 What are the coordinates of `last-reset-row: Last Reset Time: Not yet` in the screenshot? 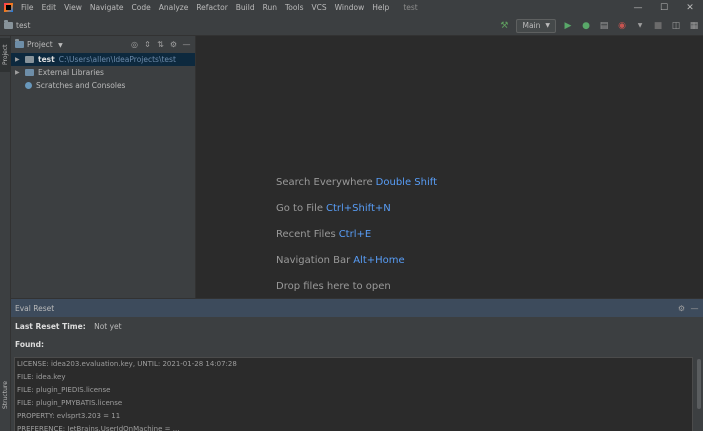 It's located at (68, 326).